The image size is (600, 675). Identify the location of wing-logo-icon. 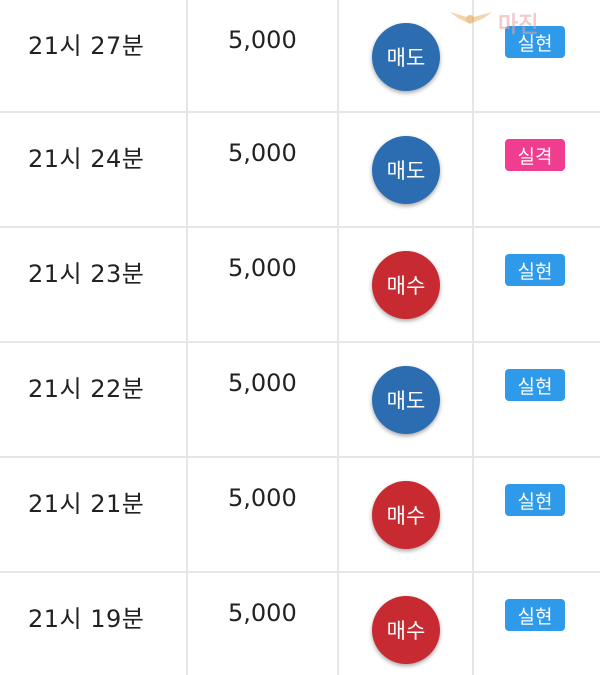
(471, 18).